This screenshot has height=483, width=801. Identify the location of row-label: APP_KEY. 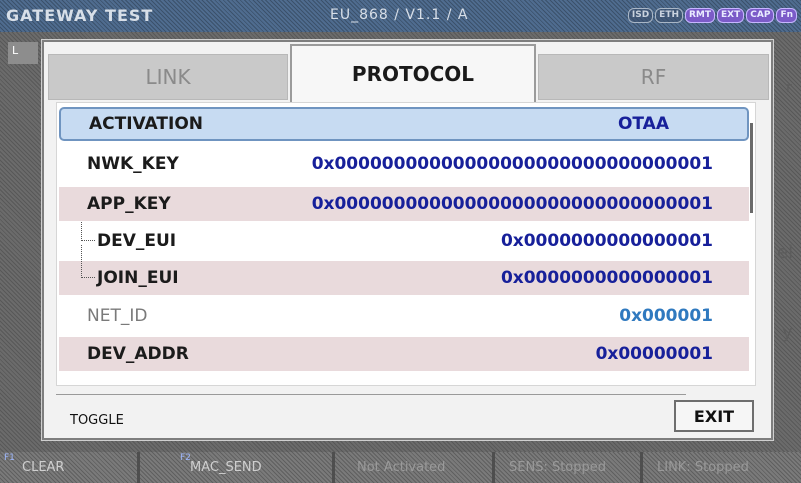
(129, 204).